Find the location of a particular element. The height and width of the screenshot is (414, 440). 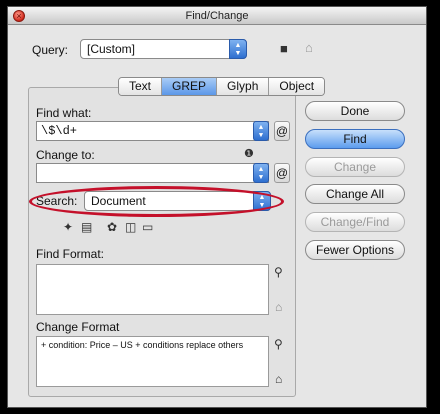

query-select: [Custom] ▲ ▼ is located at coordinates (163, 49).